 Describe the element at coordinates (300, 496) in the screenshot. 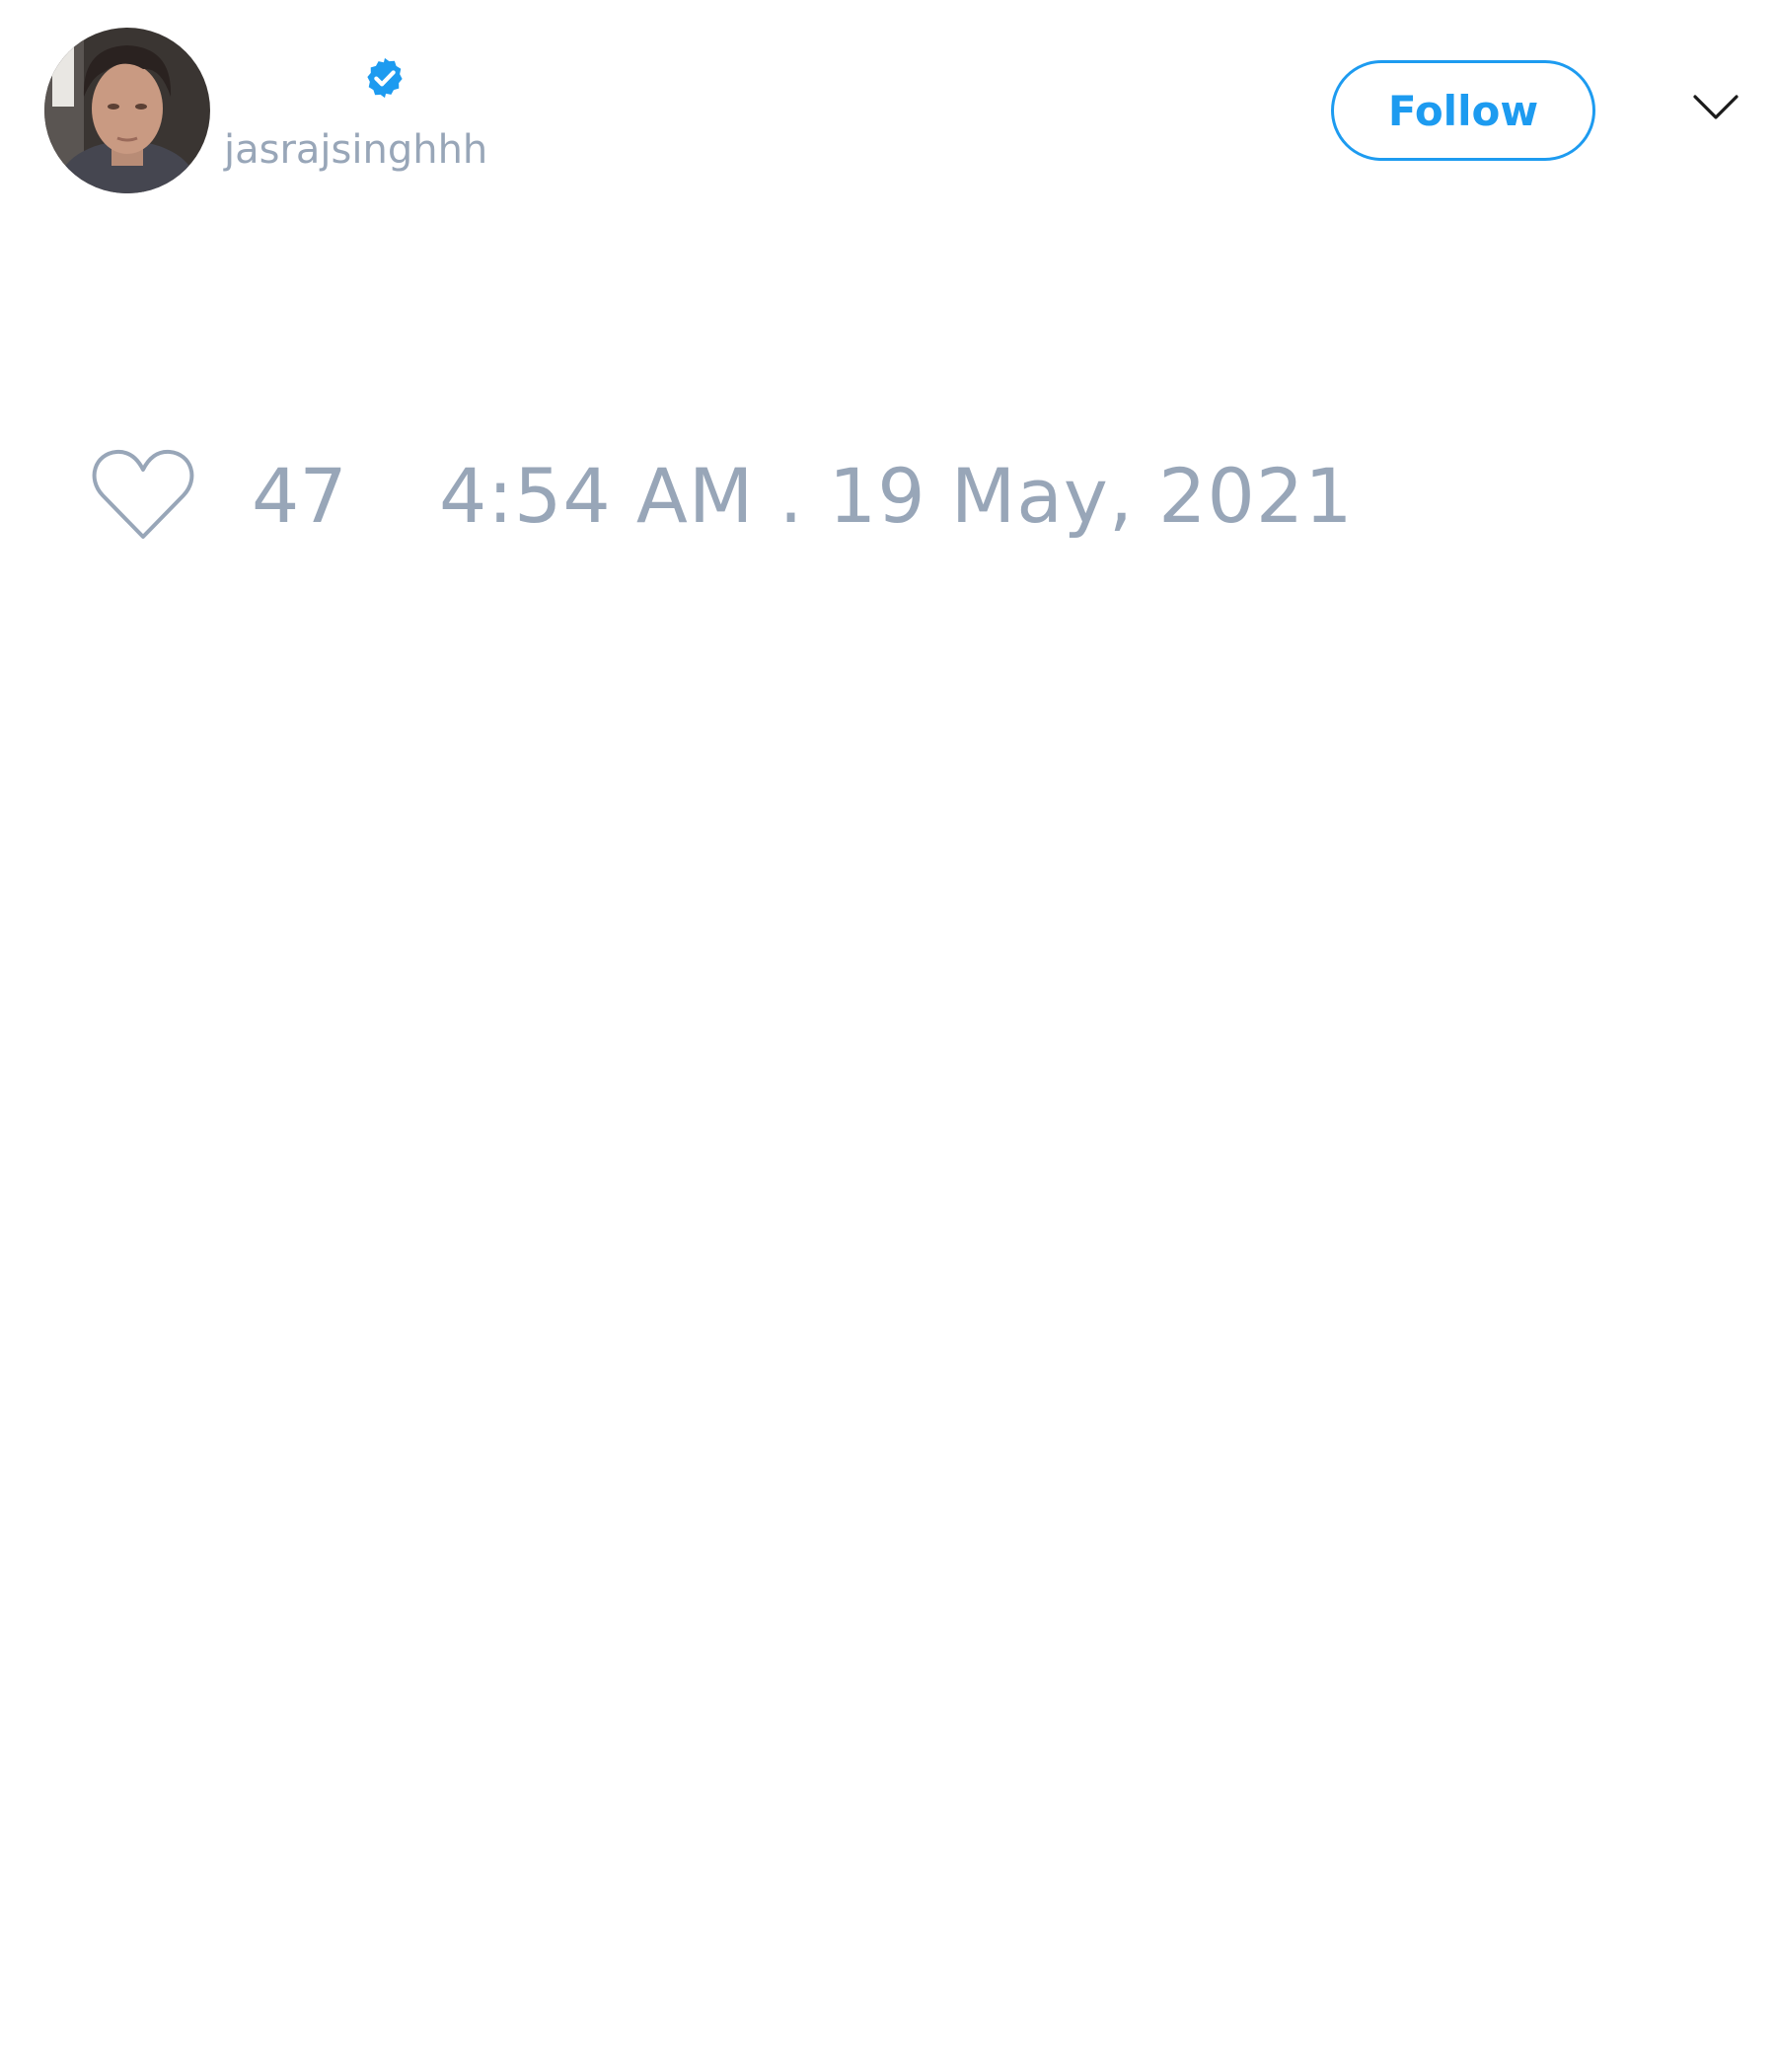

I see `like-count: 47` at that location.